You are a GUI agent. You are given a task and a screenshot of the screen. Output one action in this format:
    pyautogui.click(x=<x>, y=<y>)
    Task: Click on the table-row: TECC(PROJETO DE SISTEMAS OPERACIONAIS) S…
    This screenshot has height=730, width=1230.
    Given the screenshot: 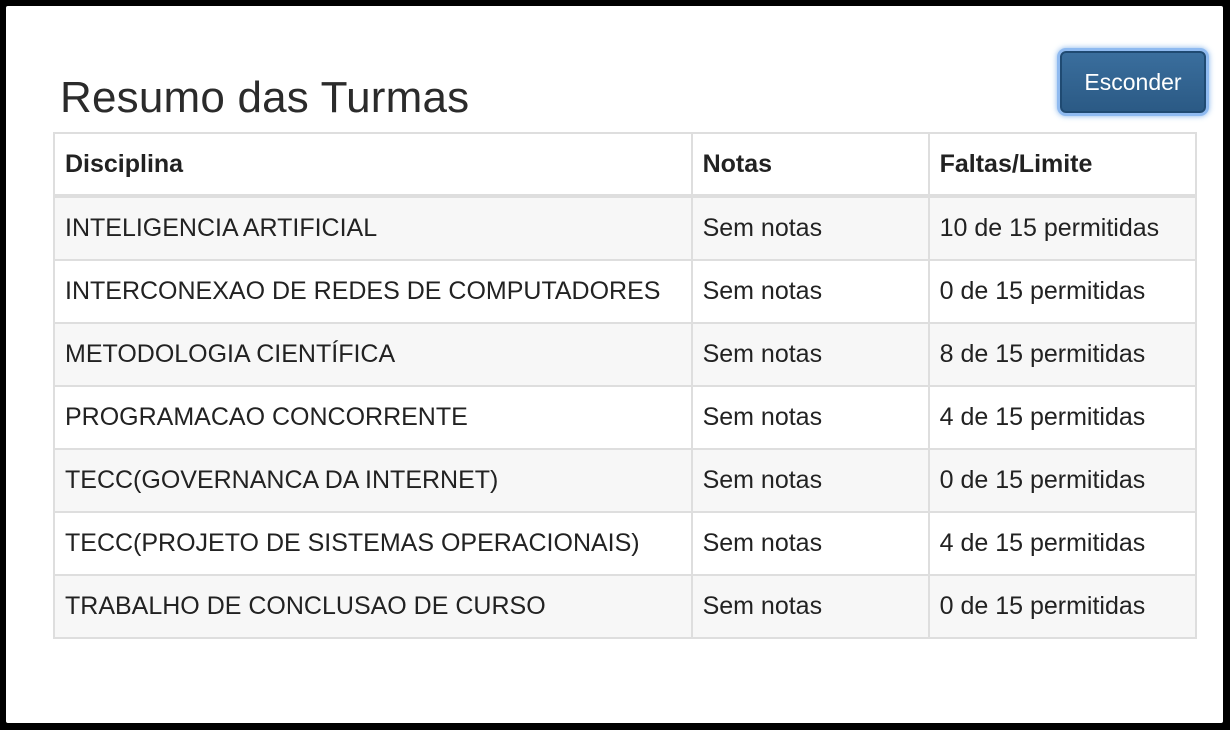 What is the action you would take?
    pyautogui.click(x=625, y=543)
    